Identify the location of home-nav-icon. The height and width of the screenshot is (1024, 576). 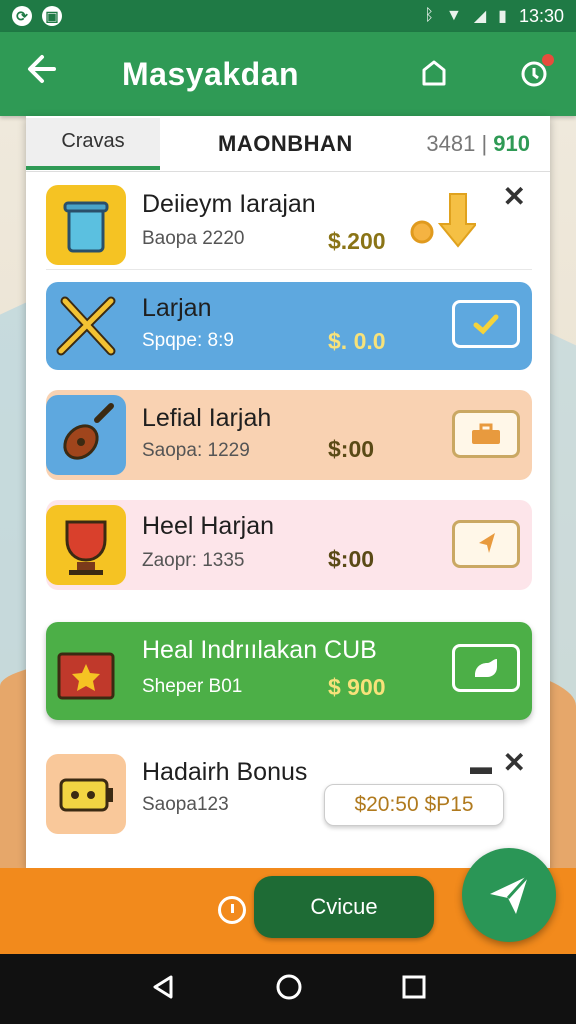
(289, 989).